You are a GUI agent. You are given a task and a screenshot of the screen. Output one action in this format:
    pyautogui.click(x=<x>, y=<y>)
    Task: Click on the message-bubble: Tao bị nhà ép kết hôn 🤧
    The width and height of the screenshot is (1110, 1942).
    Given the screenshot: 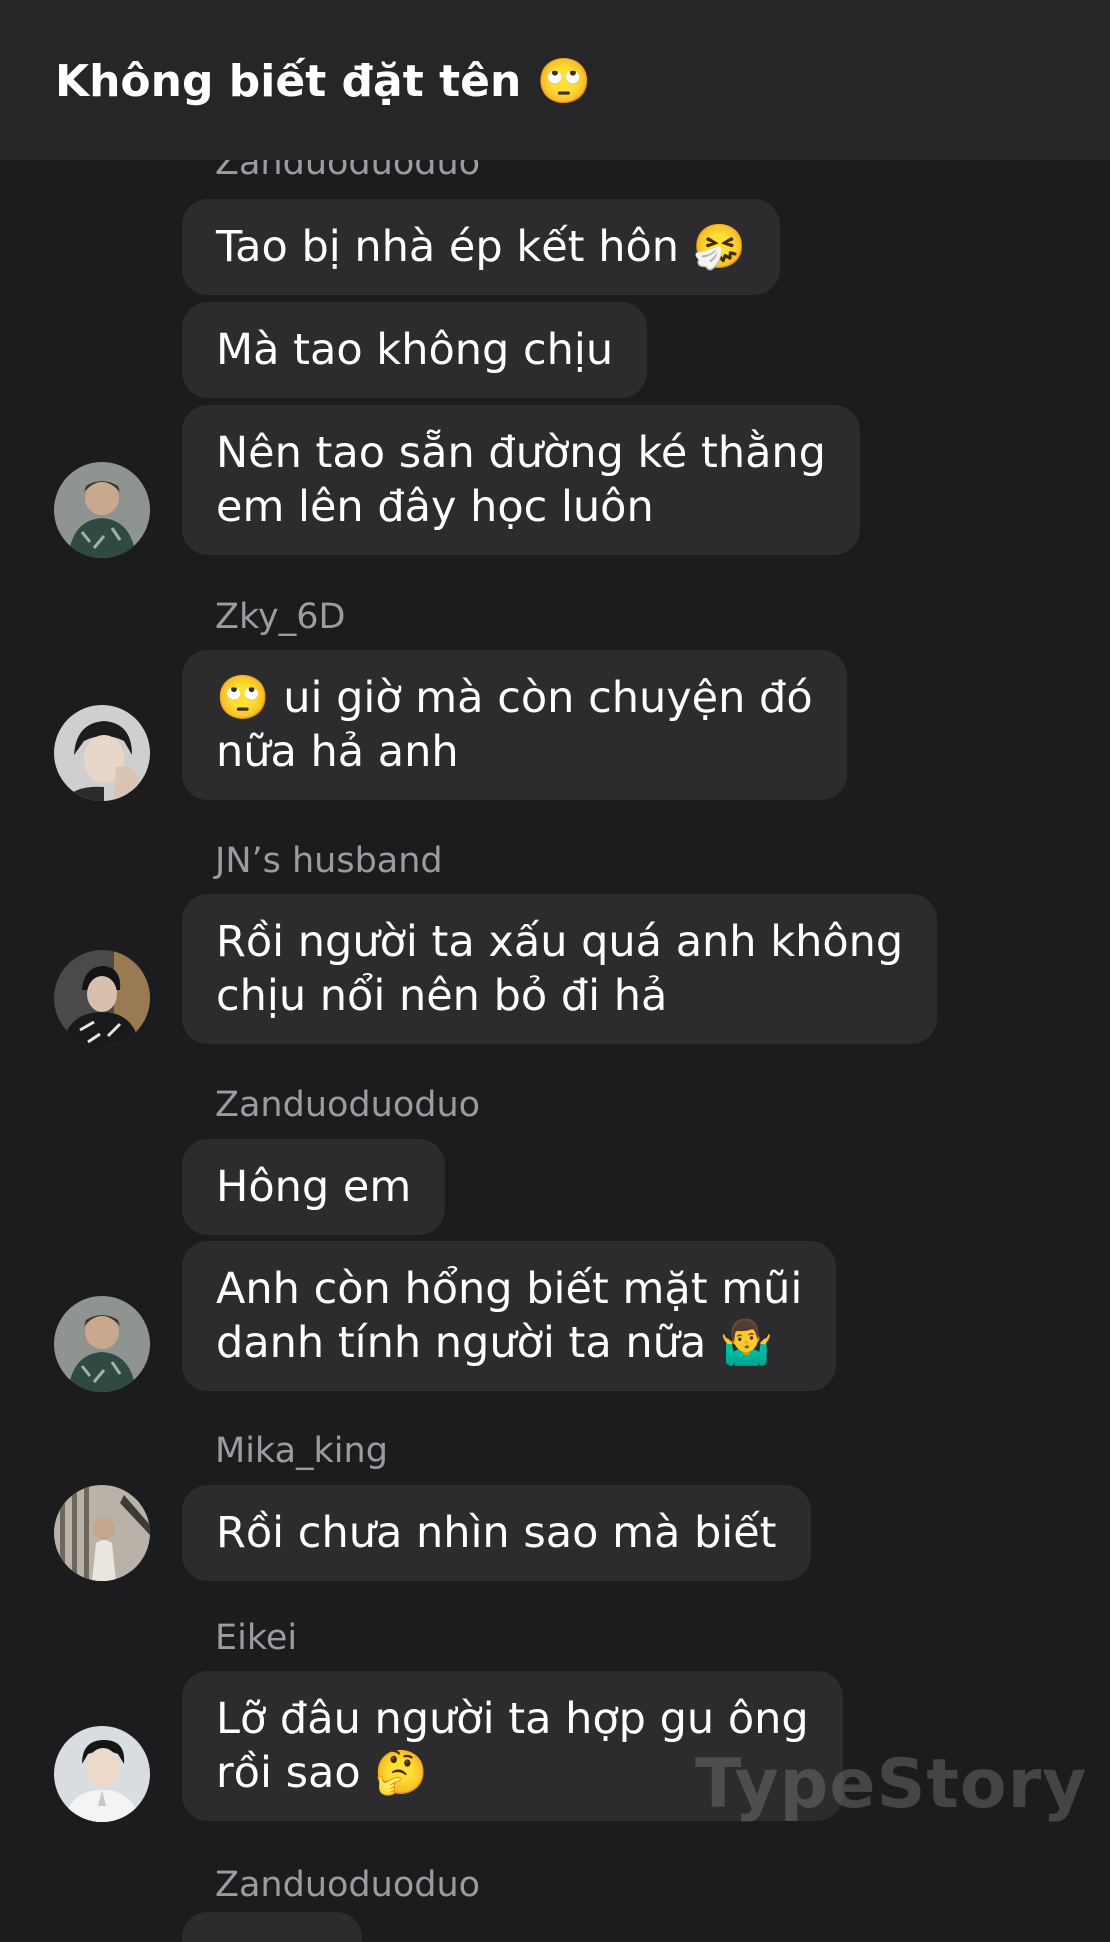 What is the action you would take?
    pyautogui.click(x=481, y=247)
    